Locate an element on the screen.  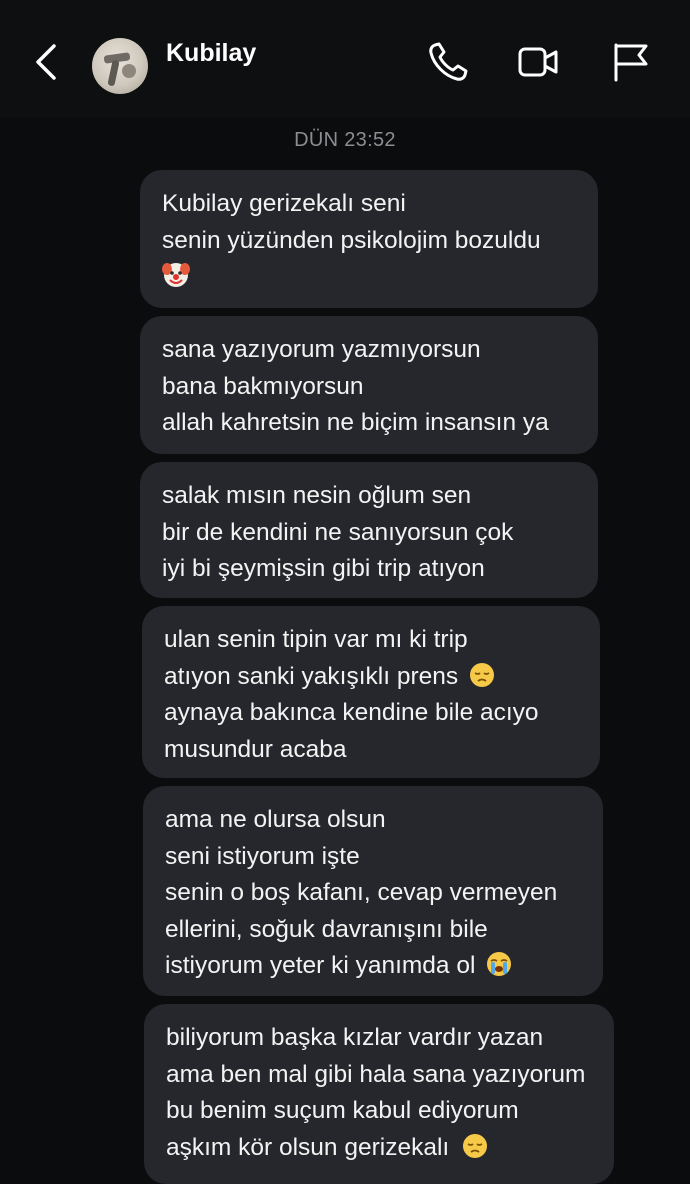
message-line: bir de kendini ne sanıyorsun çok is located at coordinates (338, 532).